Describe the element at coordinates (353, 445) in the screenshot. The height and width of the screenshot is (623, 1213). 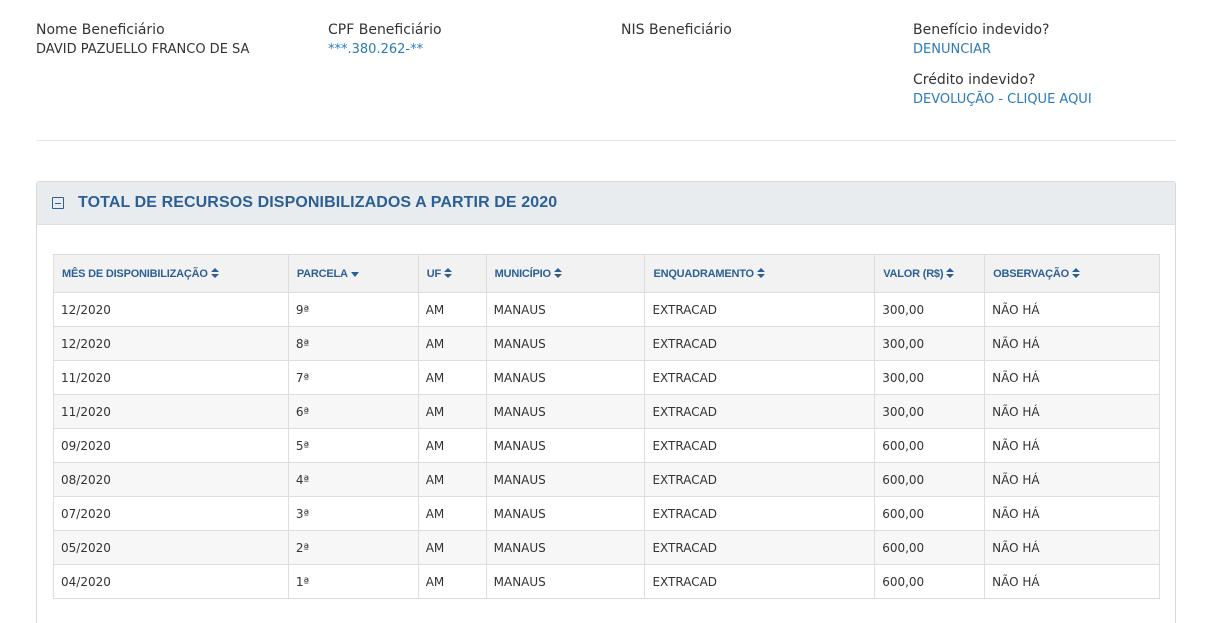
I see `cell-installment: 5ª` at that location.